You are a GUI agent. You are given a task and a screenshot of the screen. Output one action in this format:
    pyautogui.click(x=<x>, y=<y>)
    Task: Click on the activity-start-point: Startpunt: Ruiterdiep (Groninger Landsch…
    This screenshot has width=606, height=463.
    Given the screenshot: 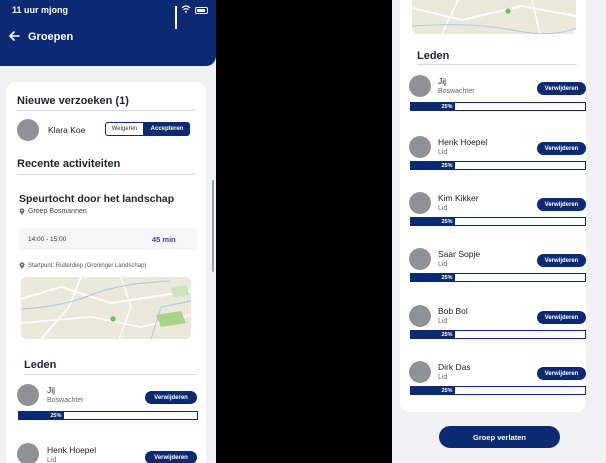 What is the action you would take?
    pyautogui.click(x=82, y=265)
    